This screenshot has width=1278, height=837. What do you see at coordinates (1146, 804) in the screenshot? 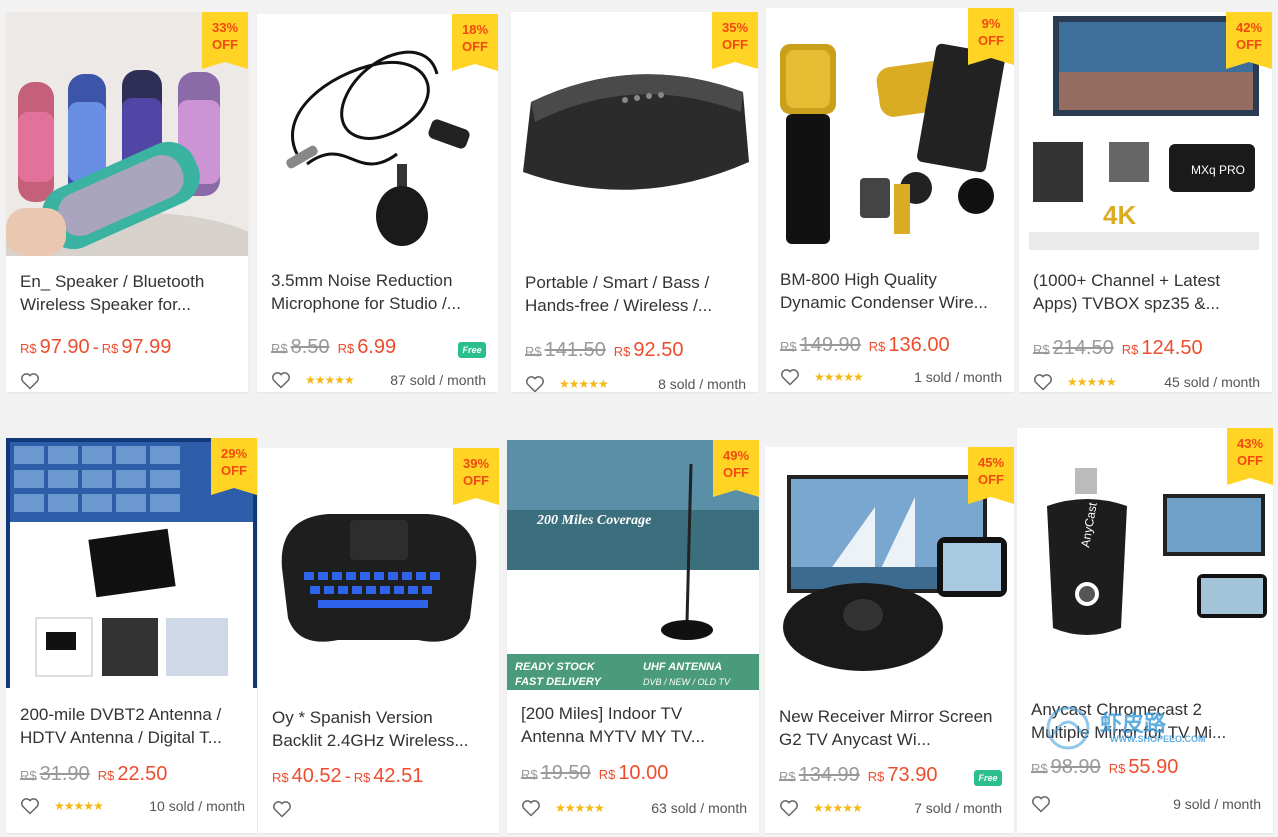
I see `card-footer: 9 sold / month` at bounding box center [1146, 804].